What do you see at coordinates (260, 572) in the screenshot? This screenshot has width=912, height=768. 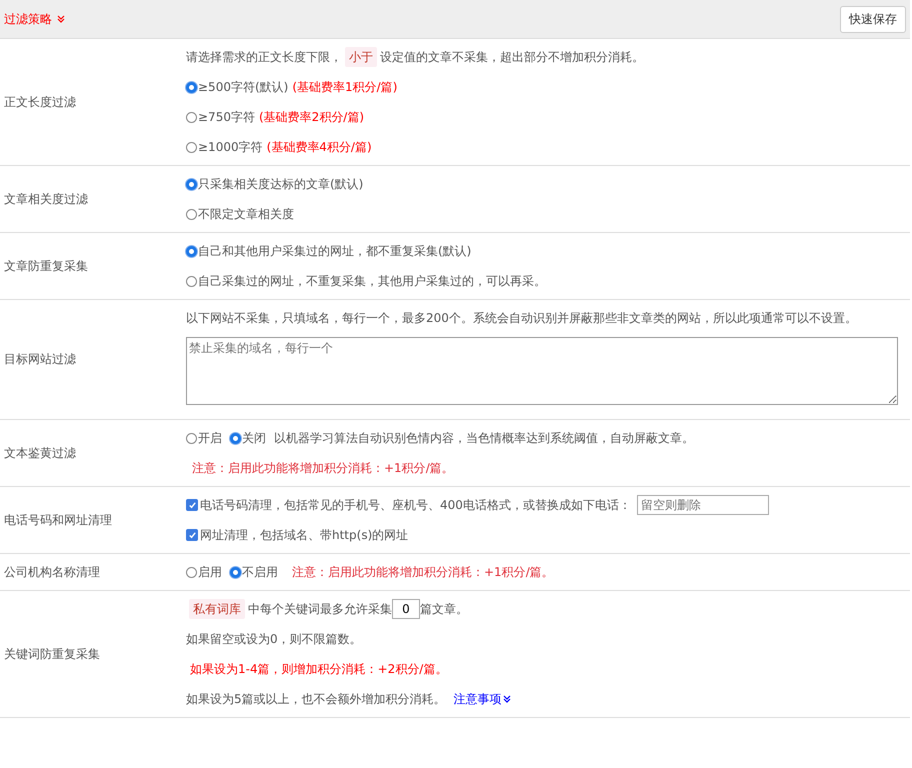 I see `option-label: 不启用` at bounding box center [260, 572].